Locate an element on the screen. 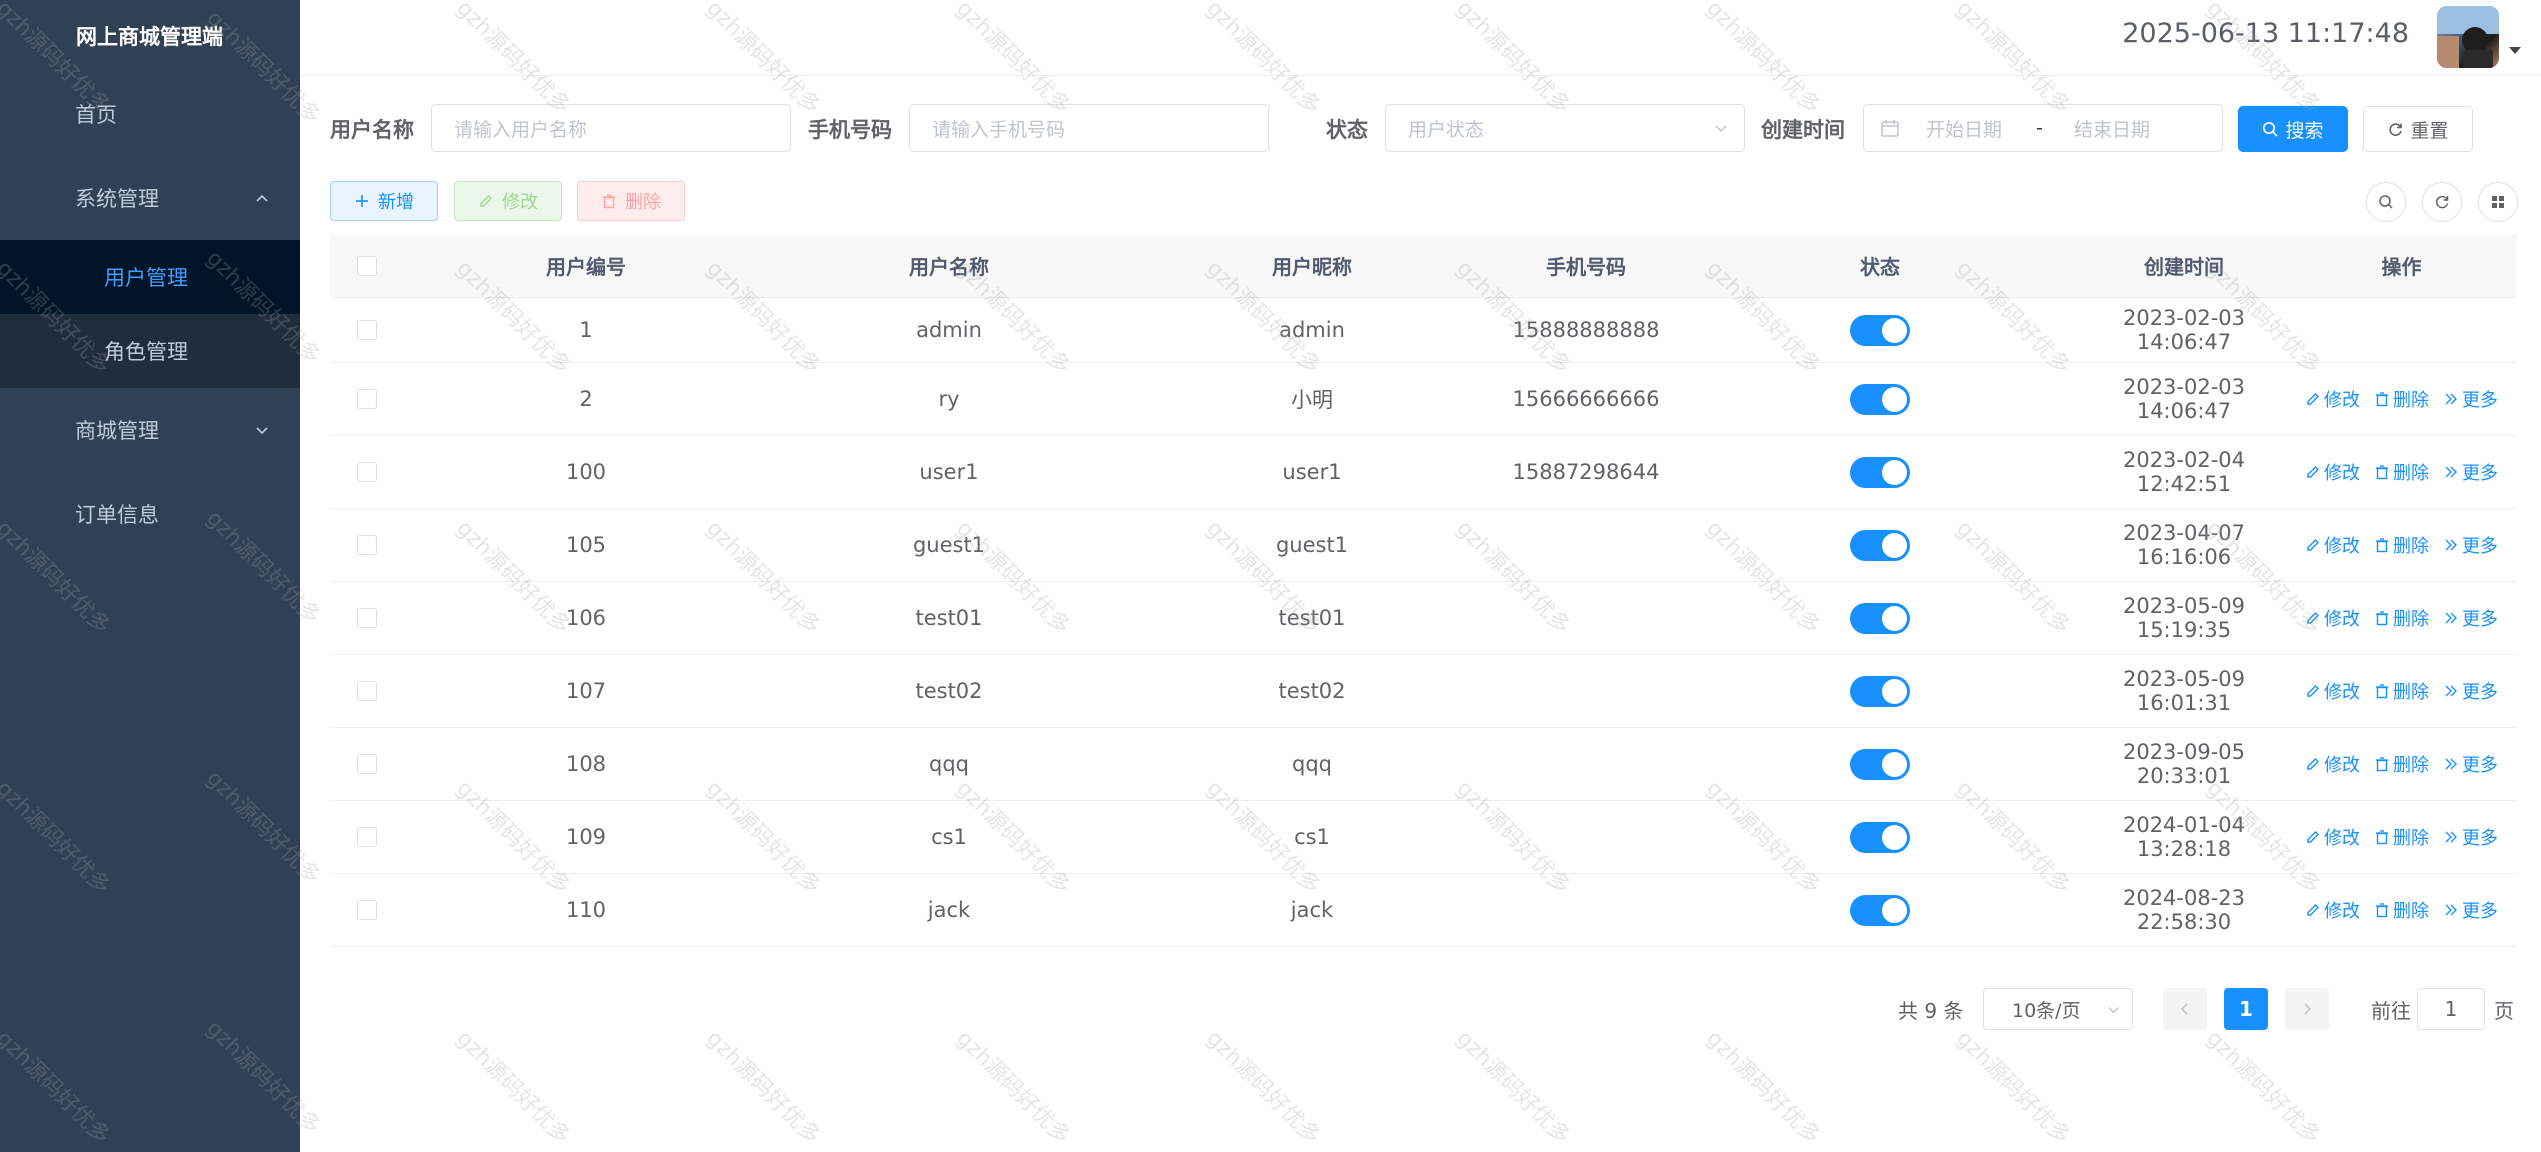 This screenshot has height=1152, width=2541. chevron-left-icon is located at coordinates (2184, 1009).